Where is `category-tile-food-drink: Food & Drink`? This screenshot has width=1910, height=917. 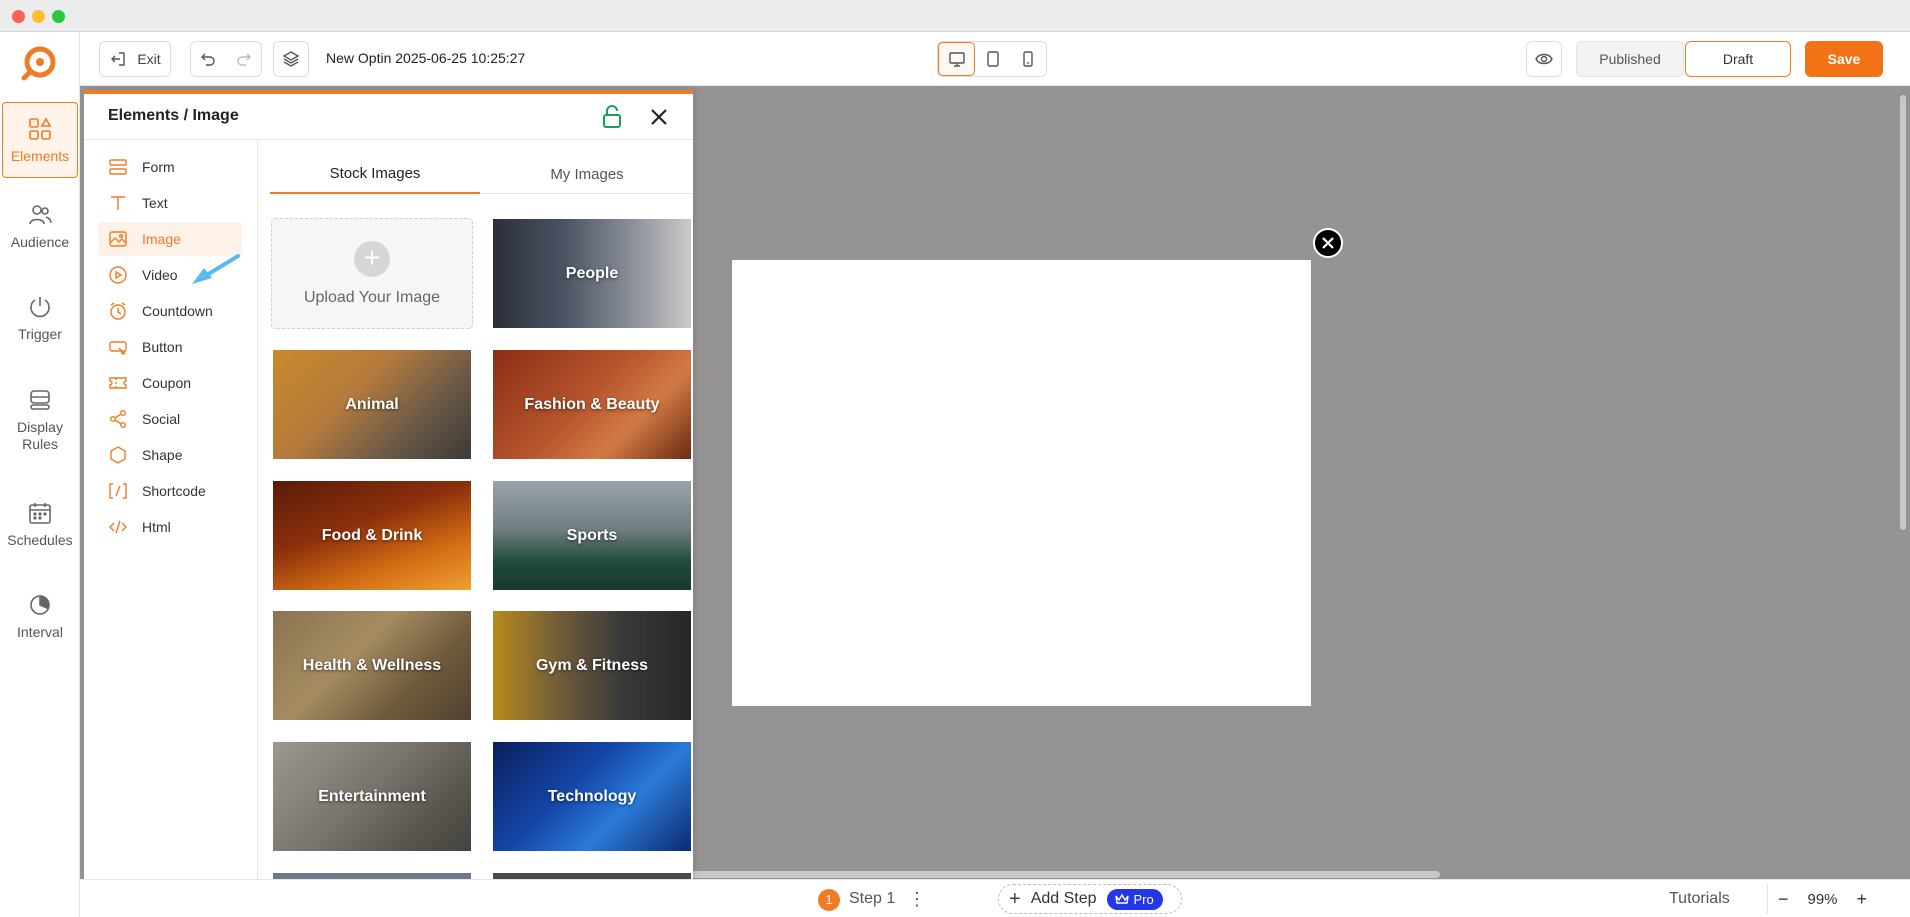
category-tile-food-drink: Food & Drink is located at coordinates (372, 535).